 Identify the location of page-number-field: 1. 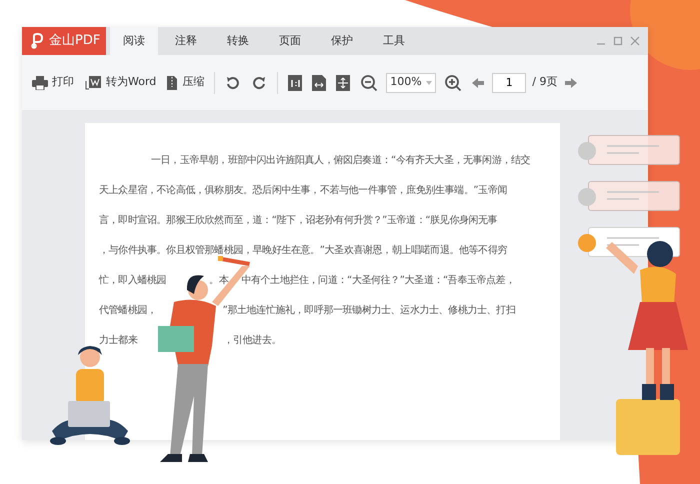
(509, 82).